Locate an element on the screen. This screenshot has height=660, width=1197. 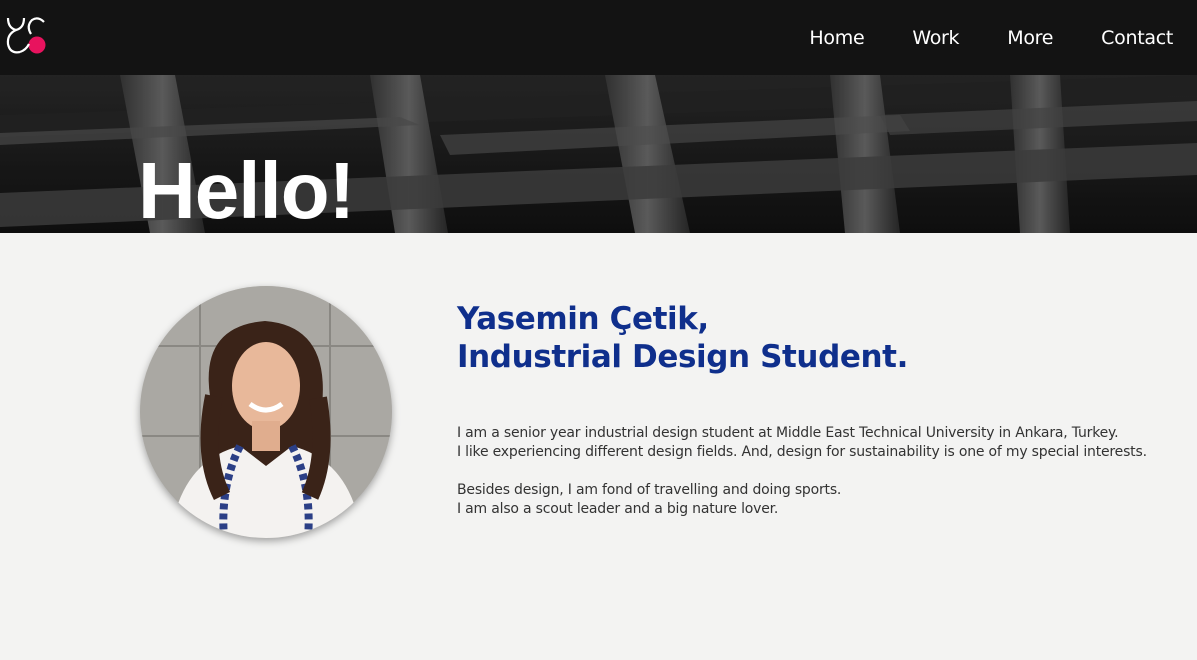
profile-photo is located at coordinates (266, 412).